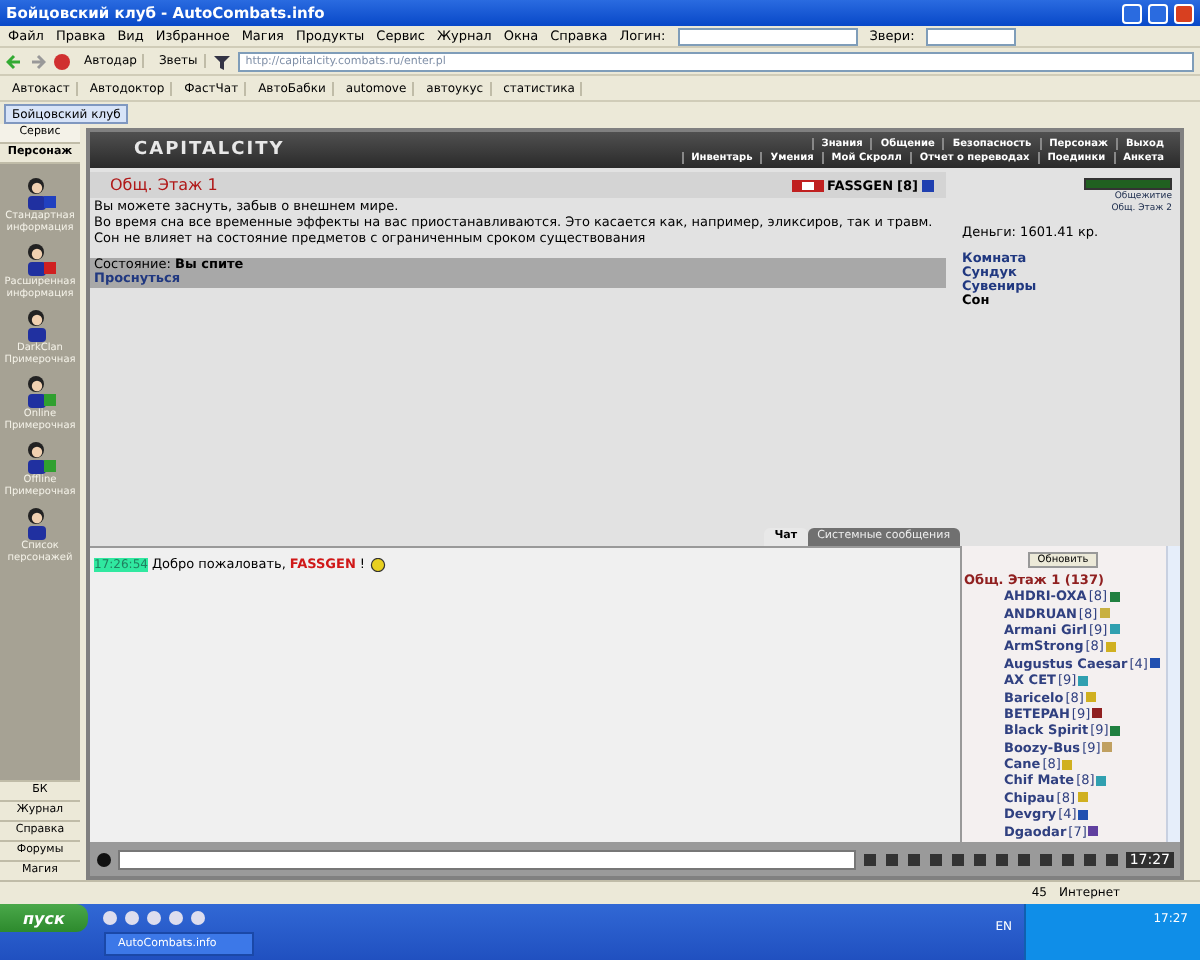  Describe the element at coordinates (104, 859) in the screenshot. I see `ball-icon` at that location.